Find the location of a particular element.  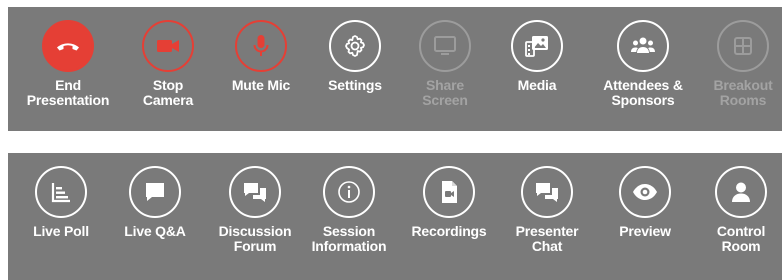

phone-hangup-icon is located at coordinates (68, 47).